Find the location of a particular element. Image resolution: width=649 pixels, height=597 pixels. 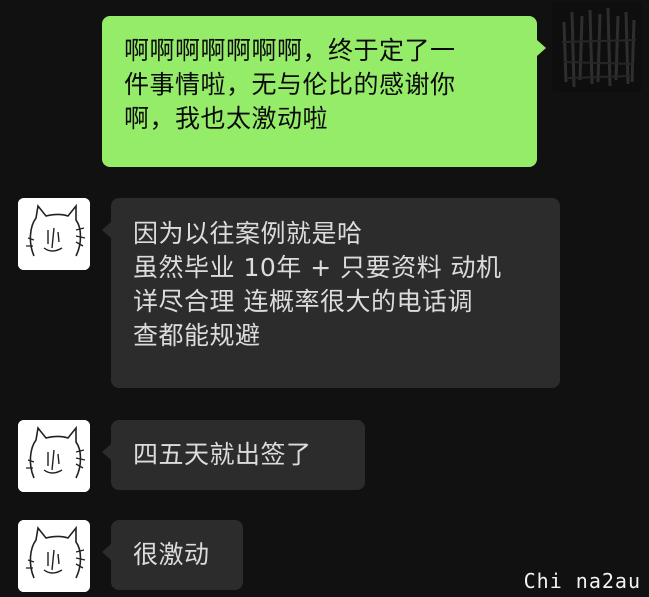

message-line: 四五天就出签了 is located at coordinates (222, 454).